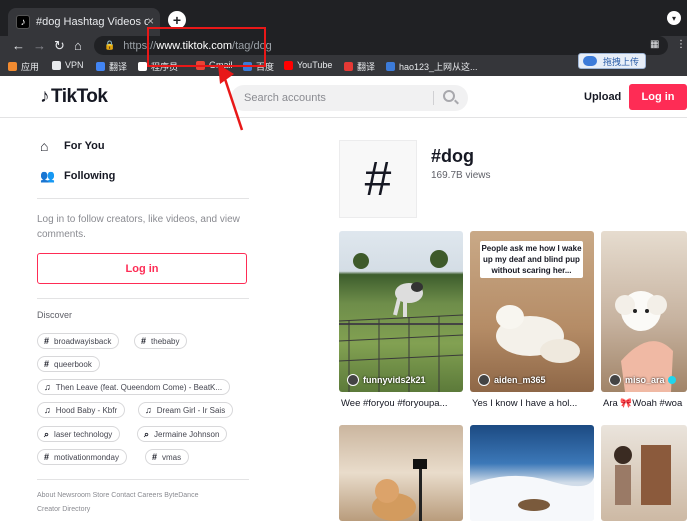 The height and width of the screenshot is (521, 687). What do you see at coordinates (39, 45) in the screenshot?
I see `forward-arrow-icon: →` at bounding box center [39, 45].